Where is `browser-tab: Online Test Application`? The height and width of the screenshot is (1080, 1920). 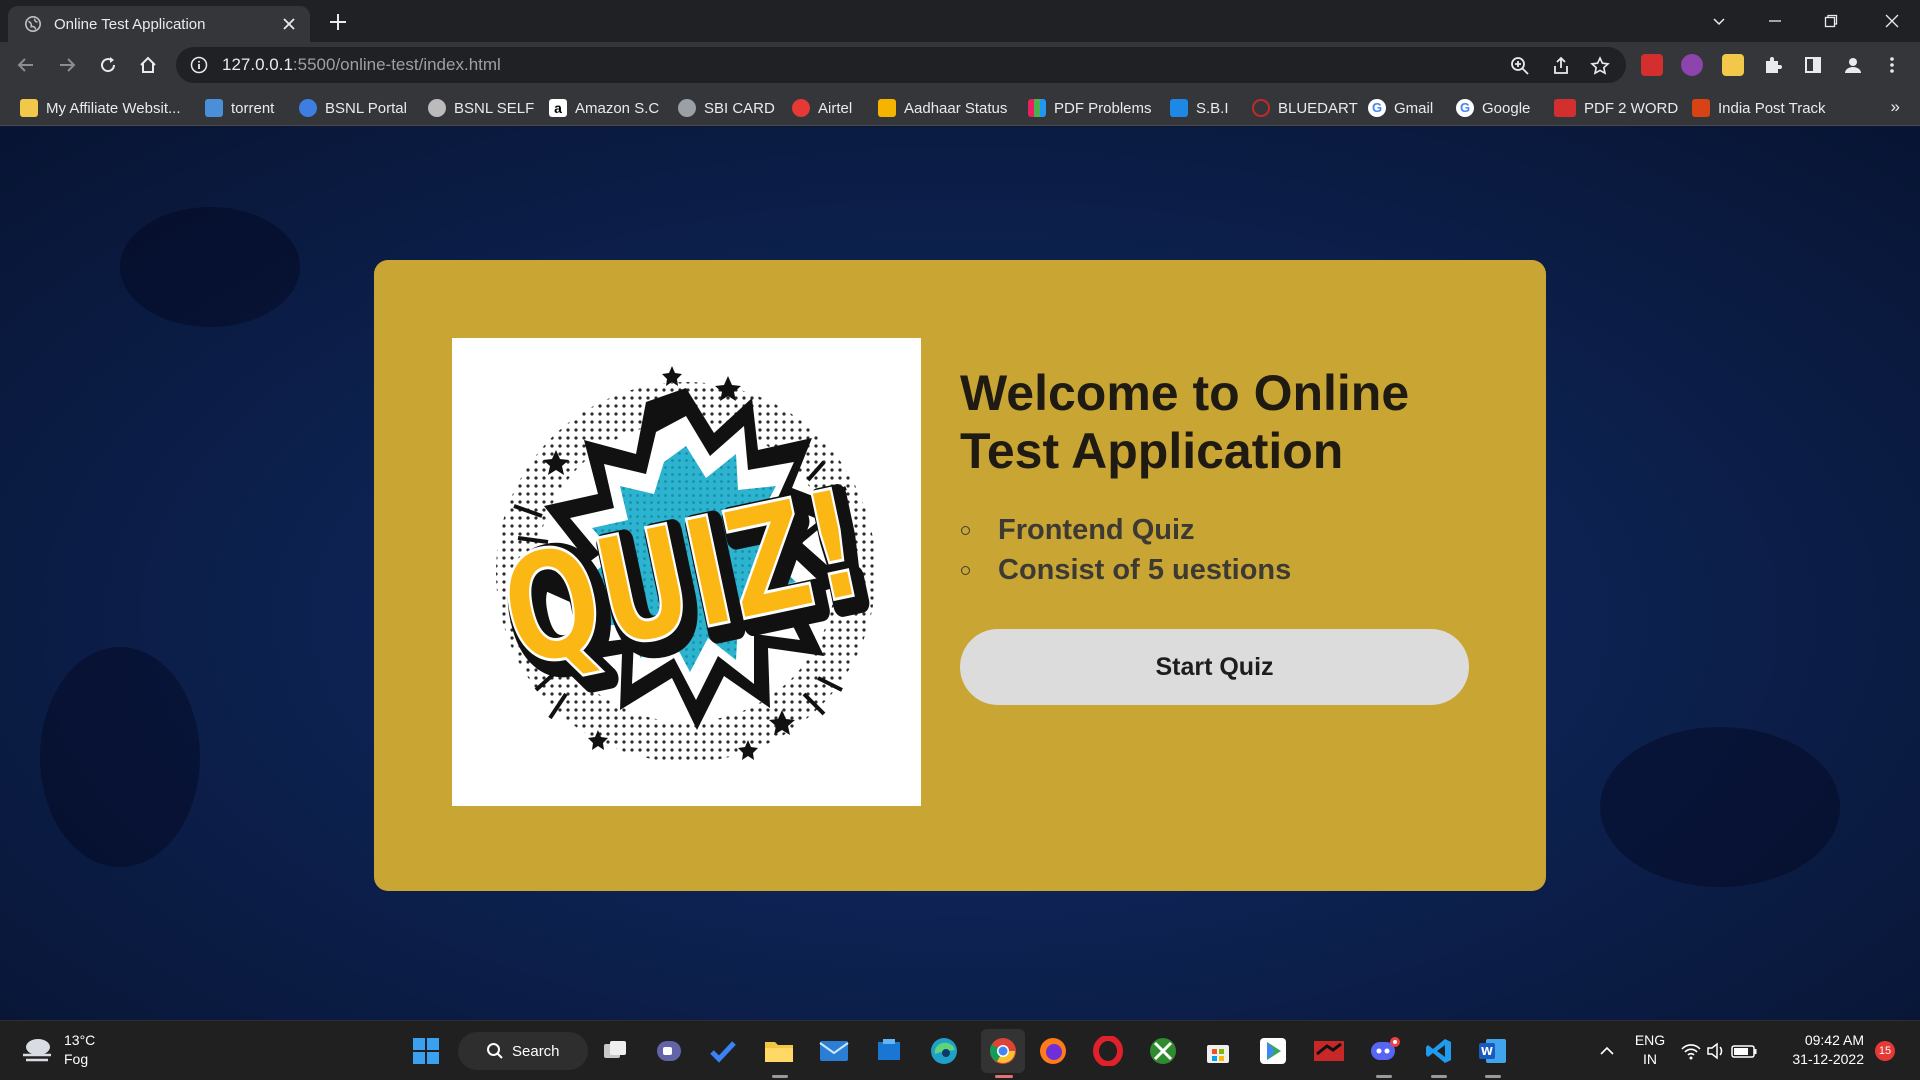 browser-tab: Online Test Application is located at coordinates (159, 24).